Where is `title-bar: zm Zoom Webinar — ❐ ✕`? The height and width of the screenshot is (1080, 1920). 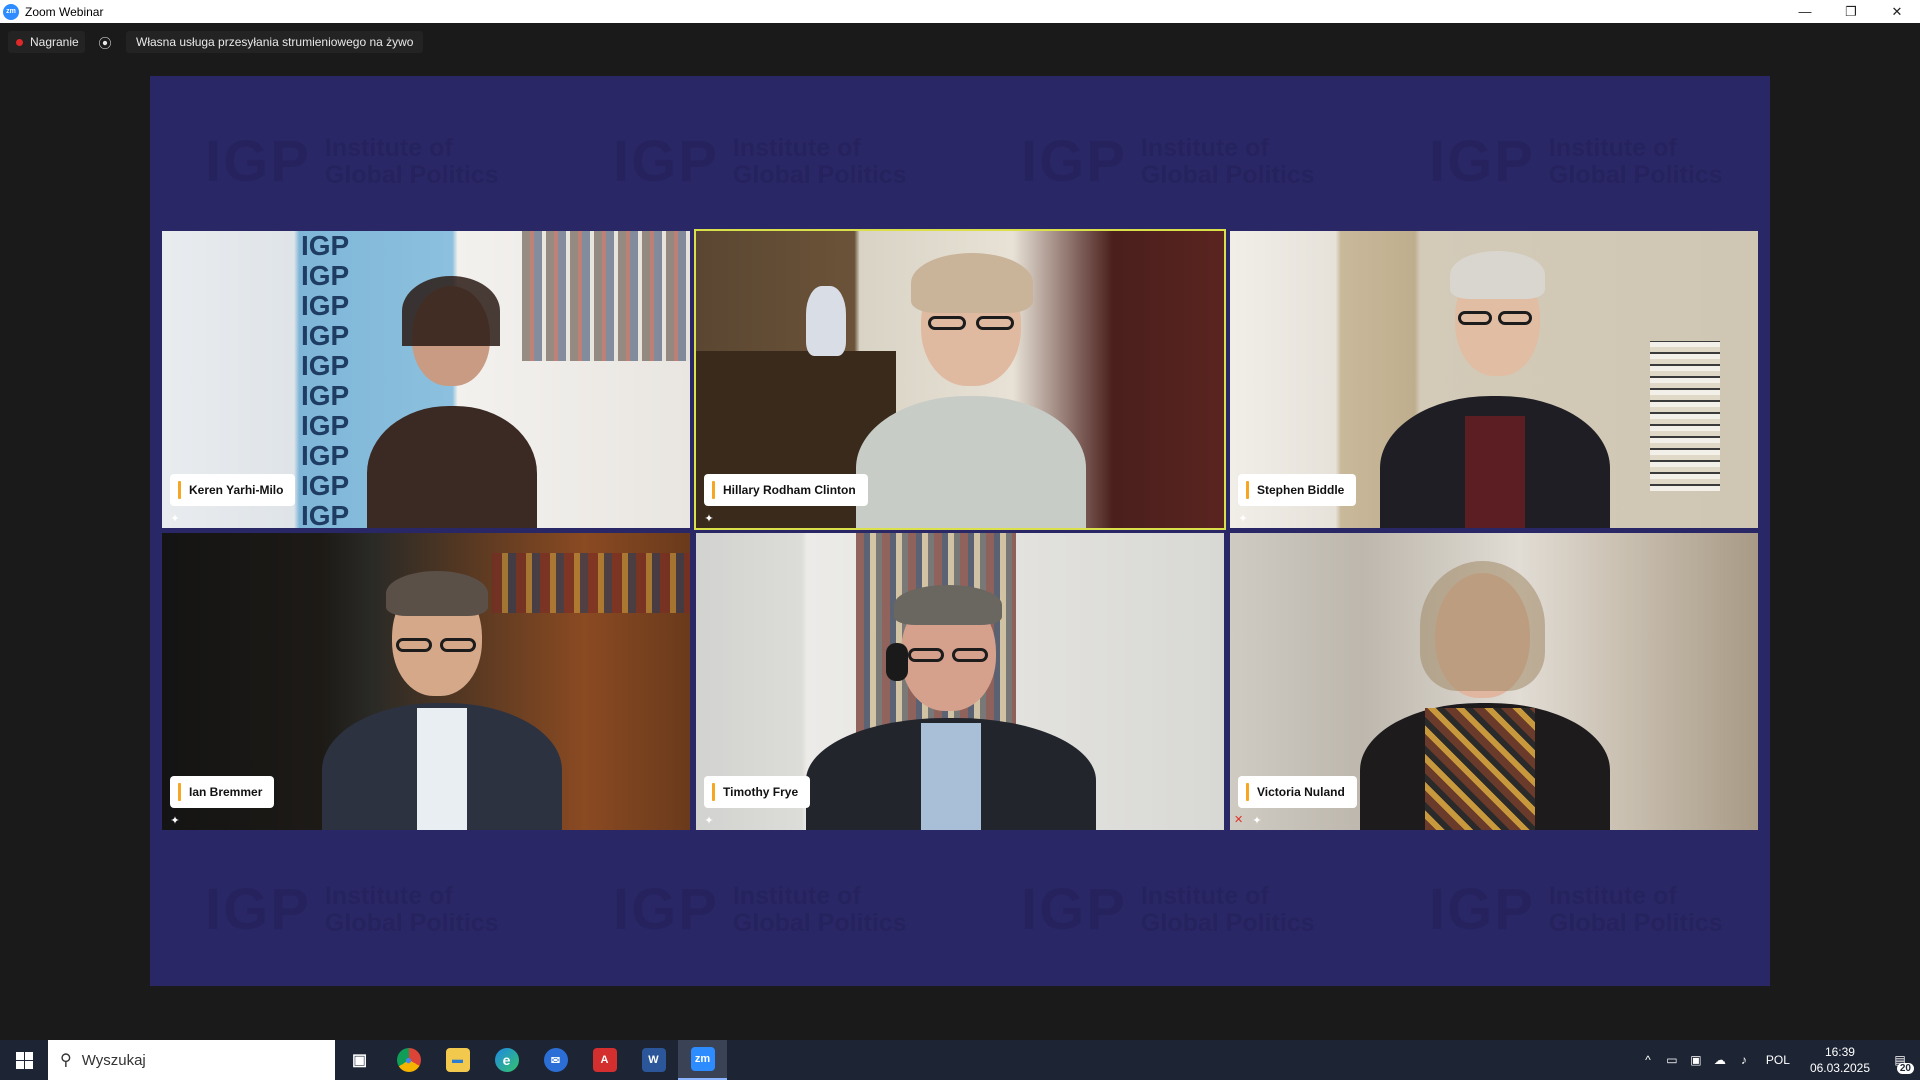 title-bar: zm Zoom Webinar — ❐ ✕ is located at coordinates (960, 11).